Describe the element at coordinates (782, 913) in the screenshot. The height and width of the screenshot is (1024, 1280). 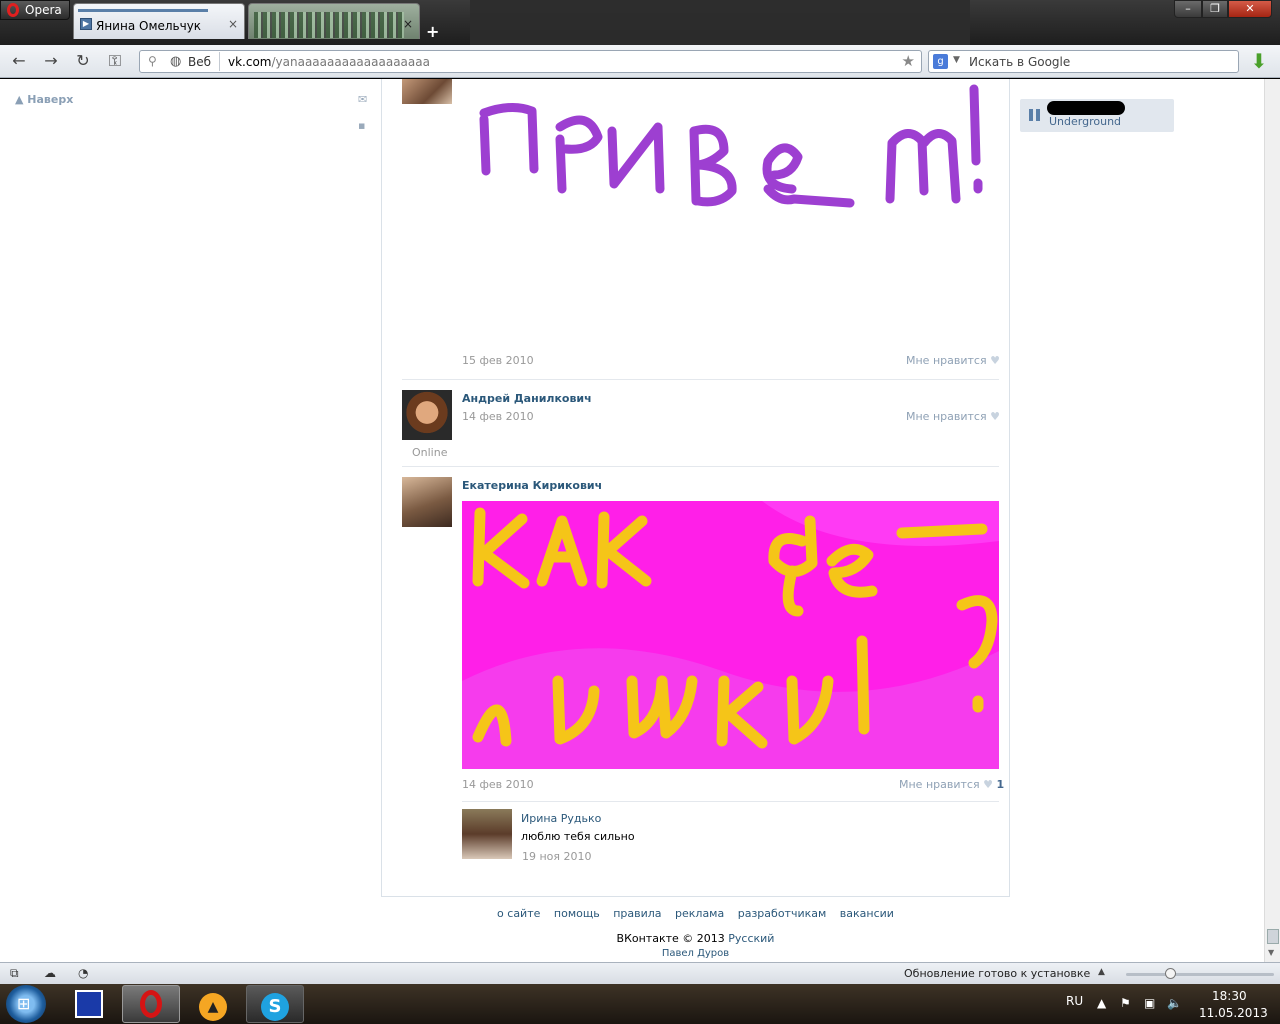
I see `footer-link-developers: разработчикам` at that location.